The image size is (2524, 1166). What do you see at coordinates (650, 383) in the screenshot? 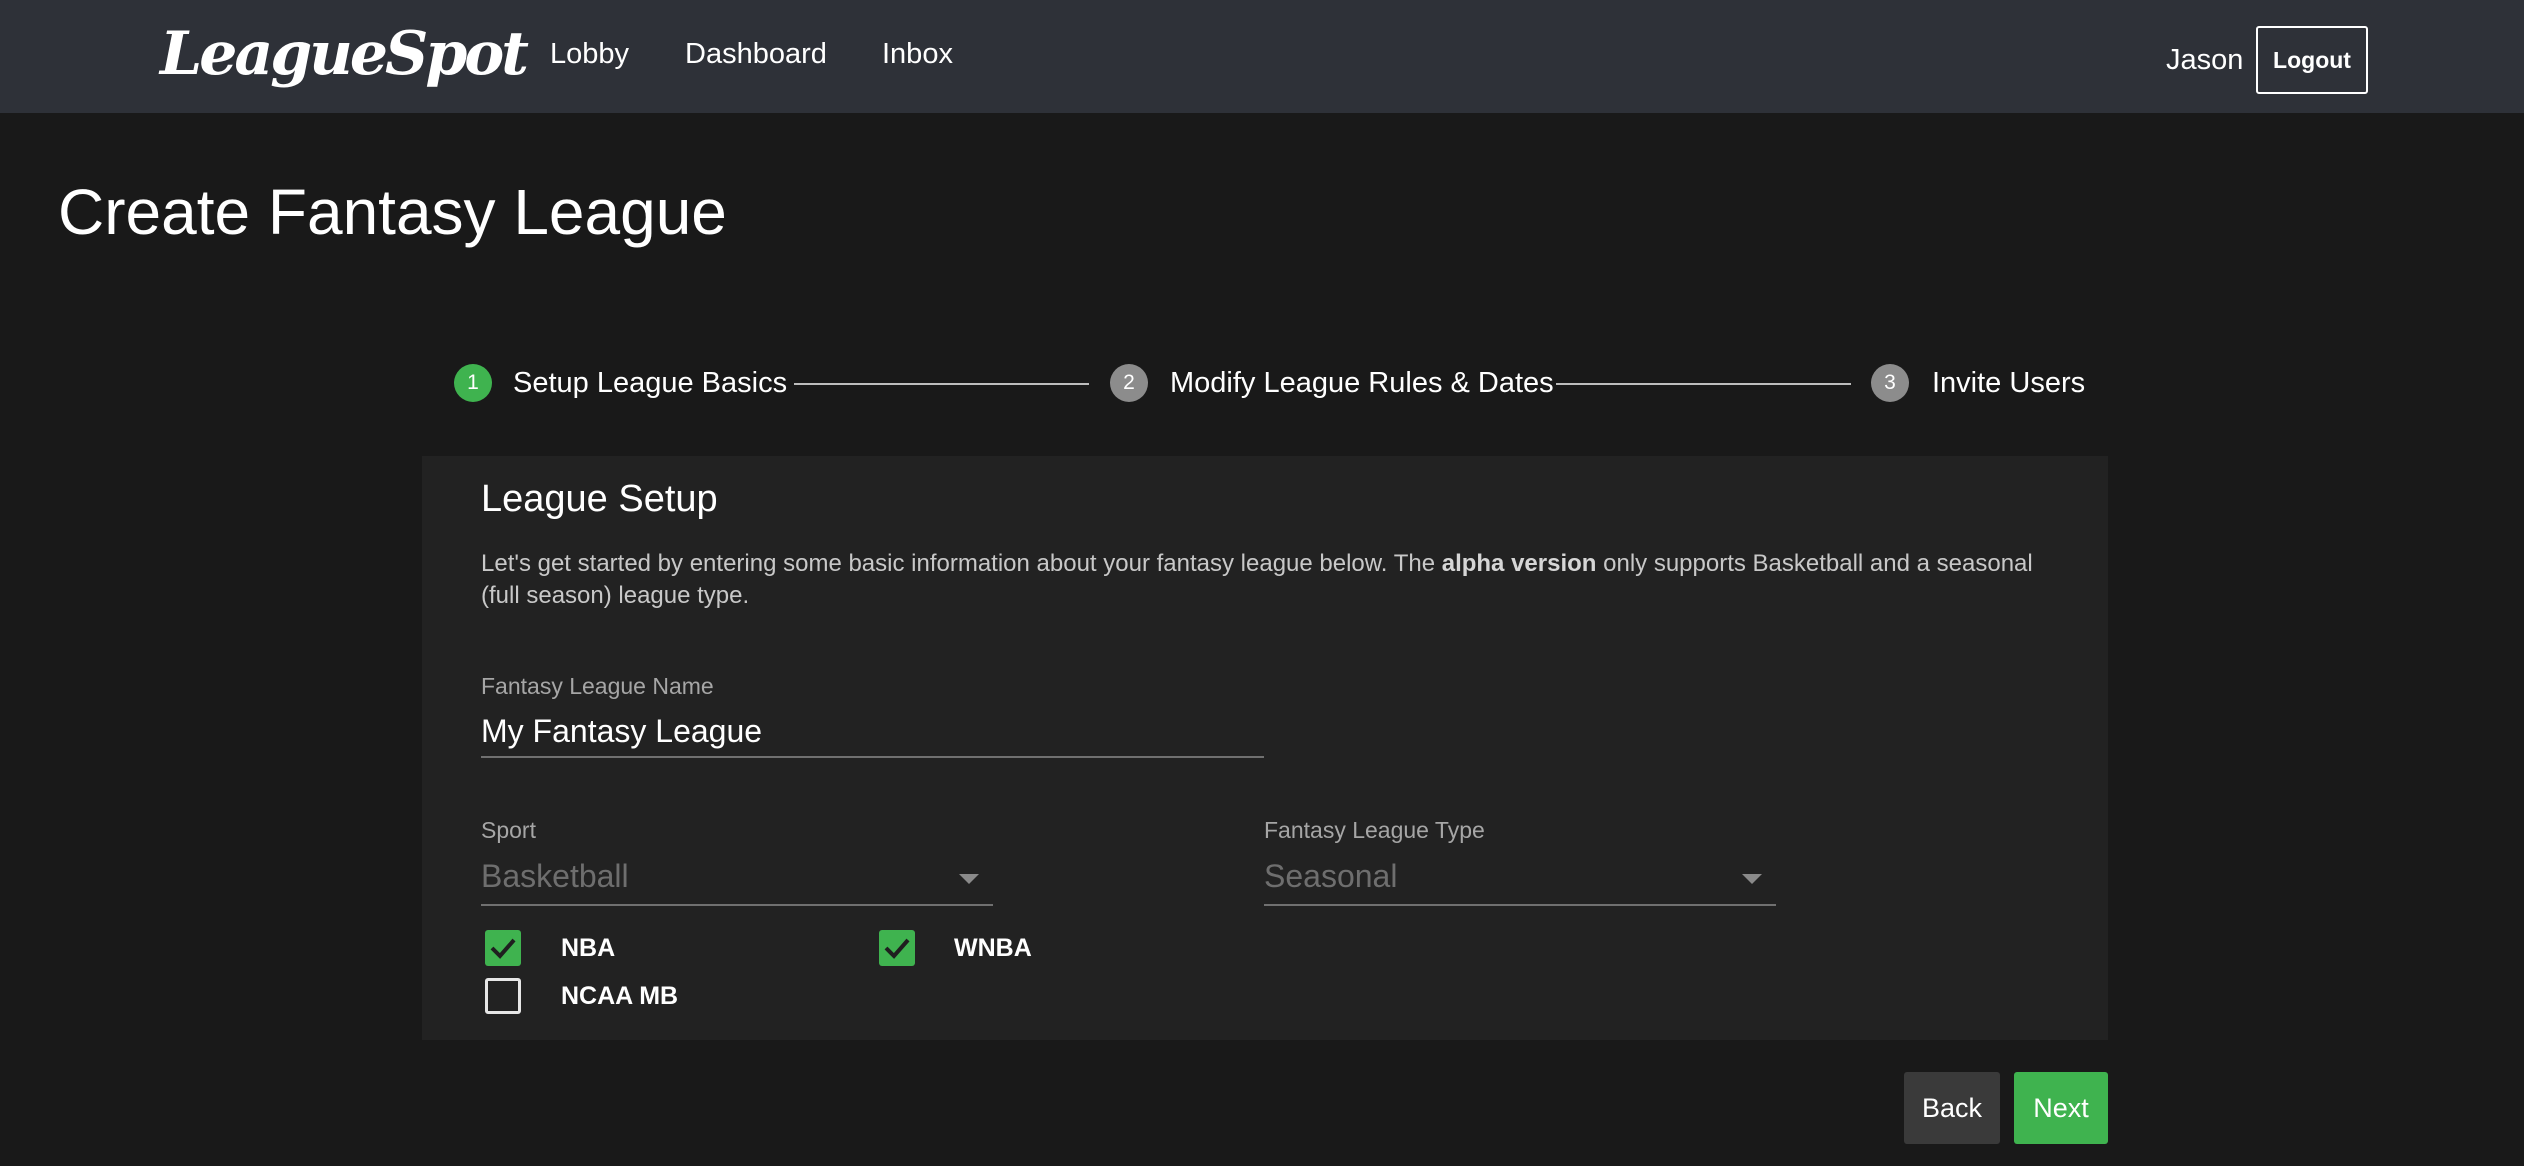
I see `step-1-label: Setup League Basics` at bounding box center [650, 383].